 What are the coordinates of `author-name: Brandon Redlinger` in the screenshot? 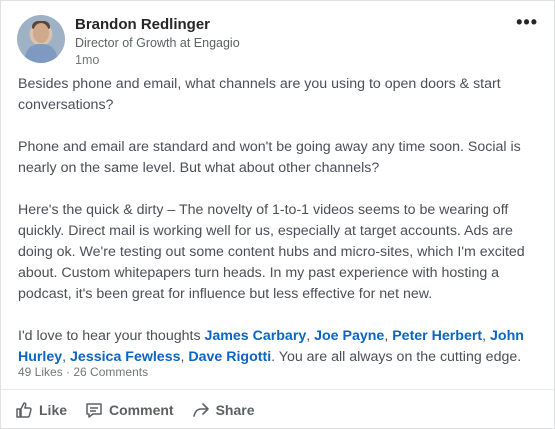 It's located at (142, 24).